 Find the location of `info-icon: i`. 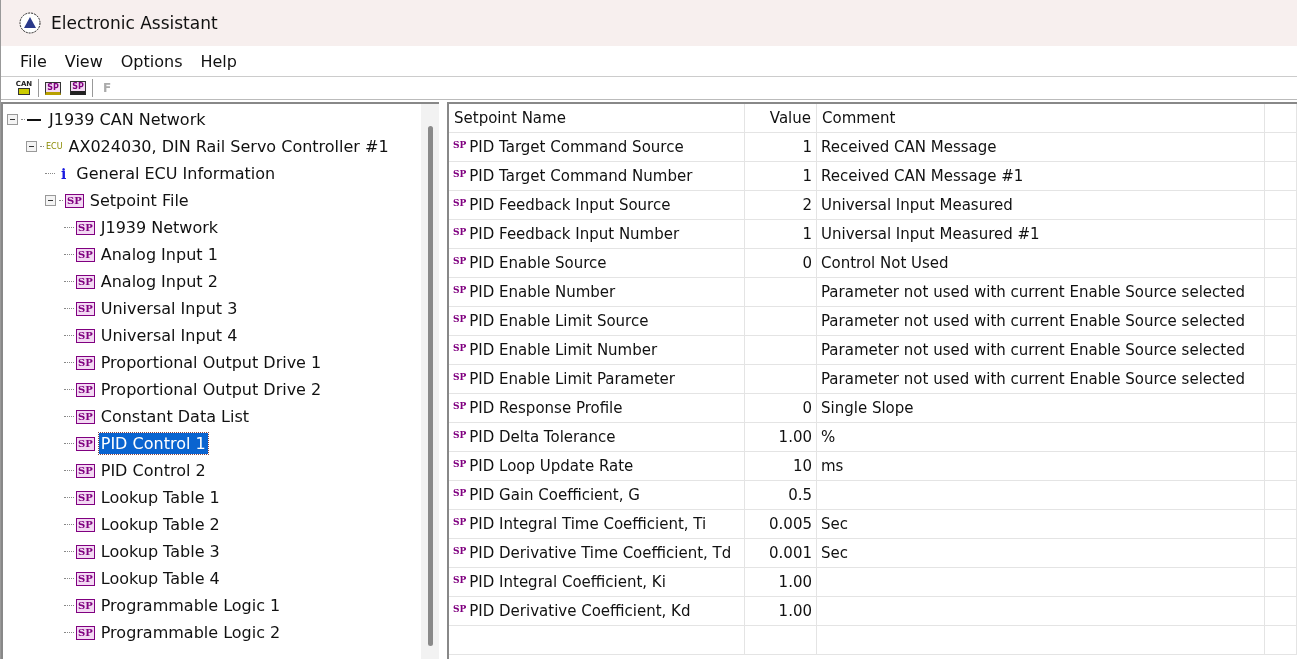

info-icon: i is located at coordinates (64, 173).